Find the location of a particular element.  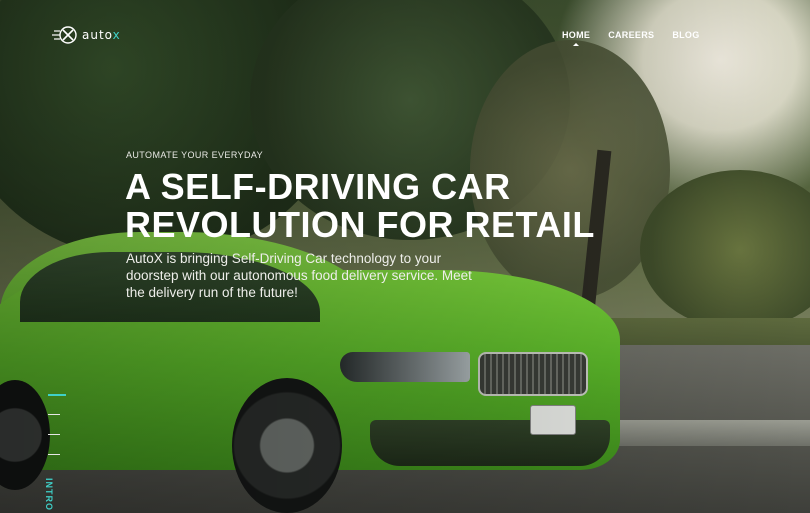

hero-headline: A SELF-DRIVING CAR REVOLUTION FOR RETAIL is located at coordinates (360, 206).